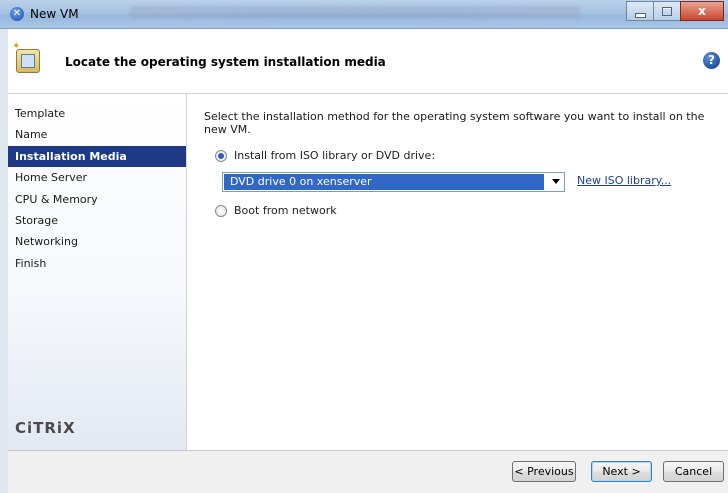  Describe the element at coordinates (335, 155) in the screenshot. I see `iso-option-label: Install from ISO library or DVD drive:` at that location.